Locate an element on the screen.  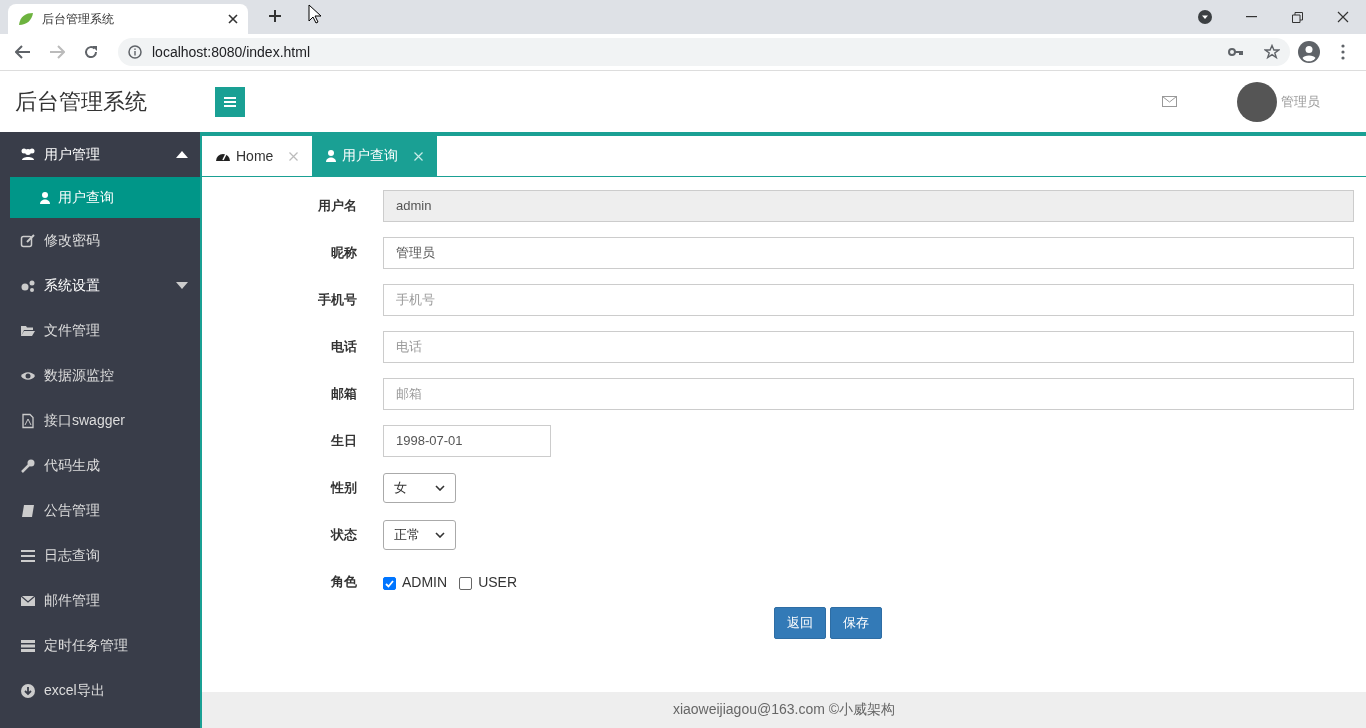
sidebar-item: 系统设置 is located at coordinates (100, 285).